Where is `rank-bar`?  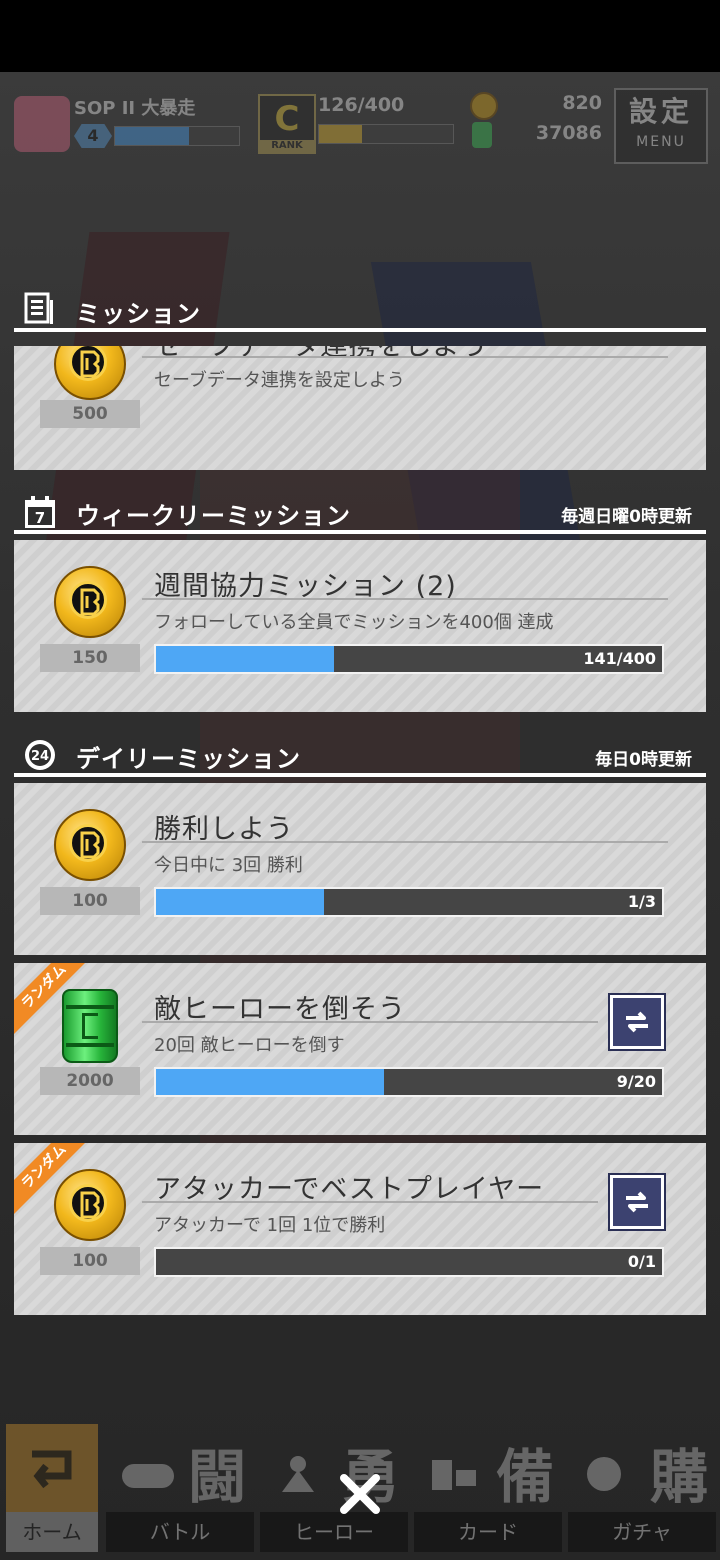
rank-bar is located at coordinates (386, 134).